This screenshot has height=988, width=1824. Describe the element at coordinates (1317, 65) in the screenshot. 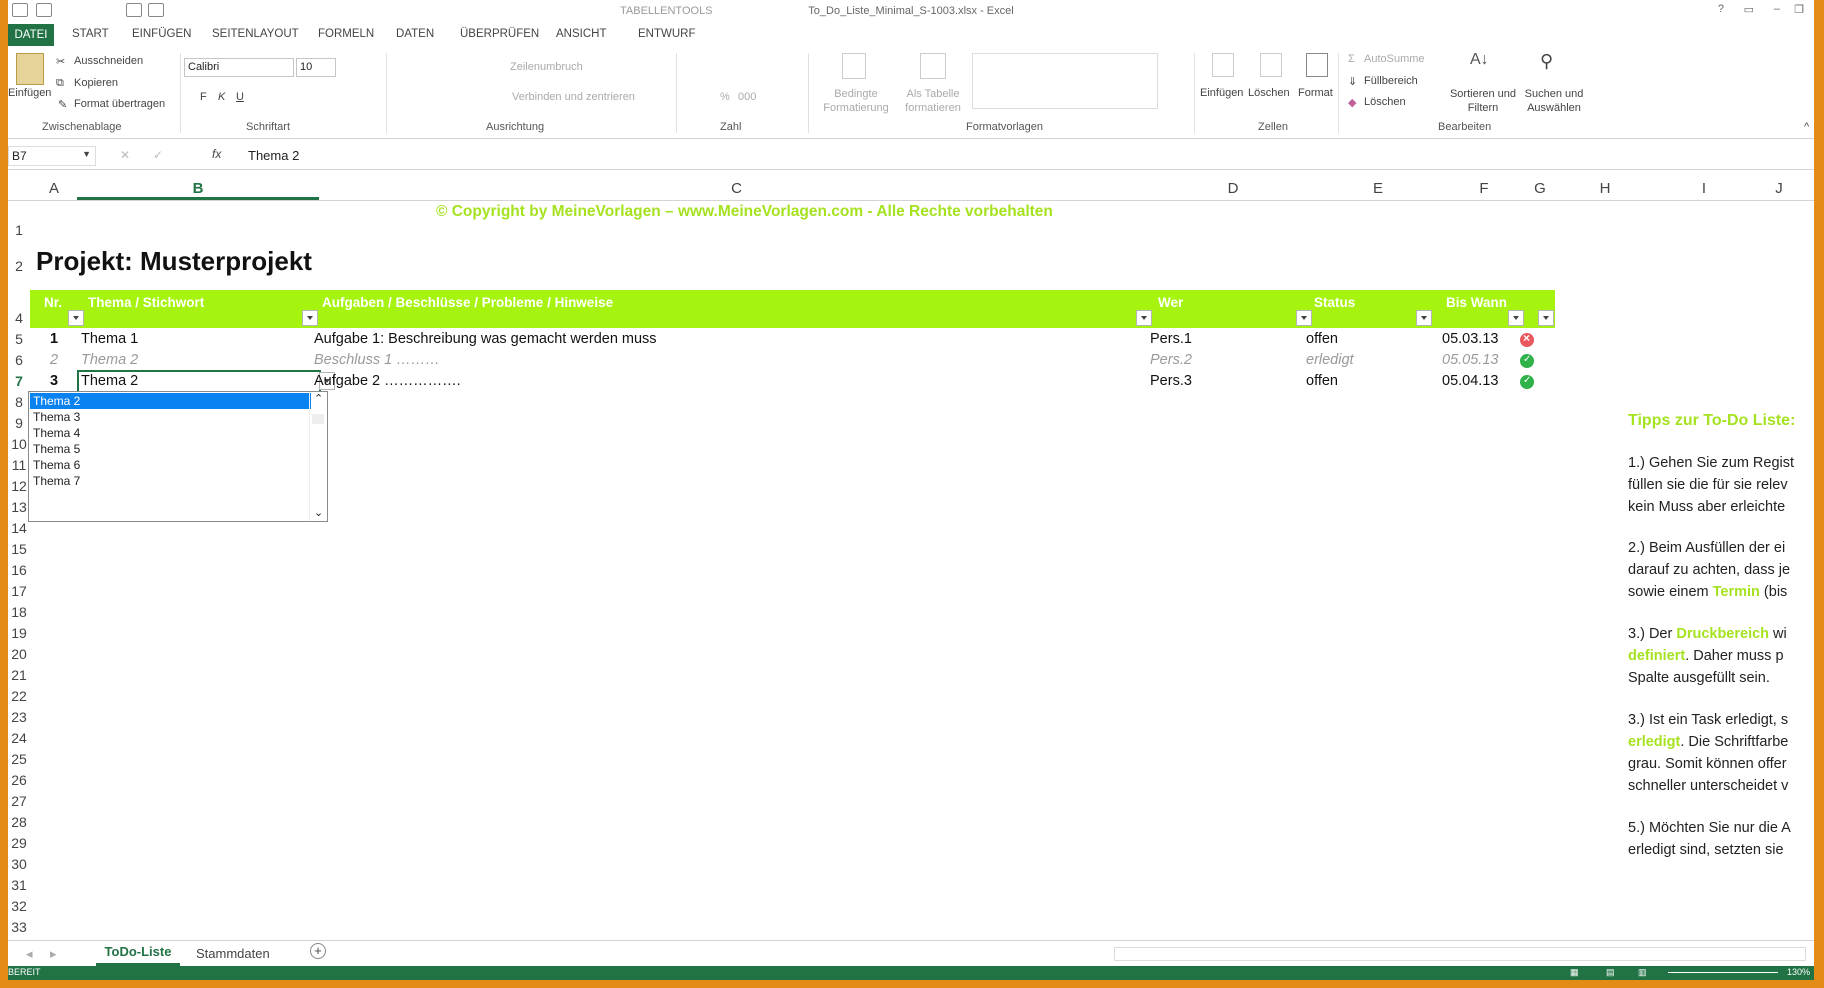

I see `format-cells-icon` at that location.